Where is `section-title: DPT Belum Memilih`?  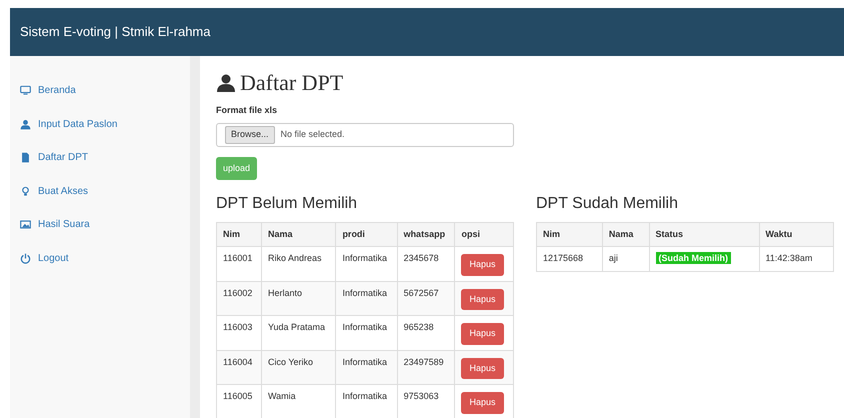 section-title: DPT Belum Memilih is located at coordinates (287, 204).